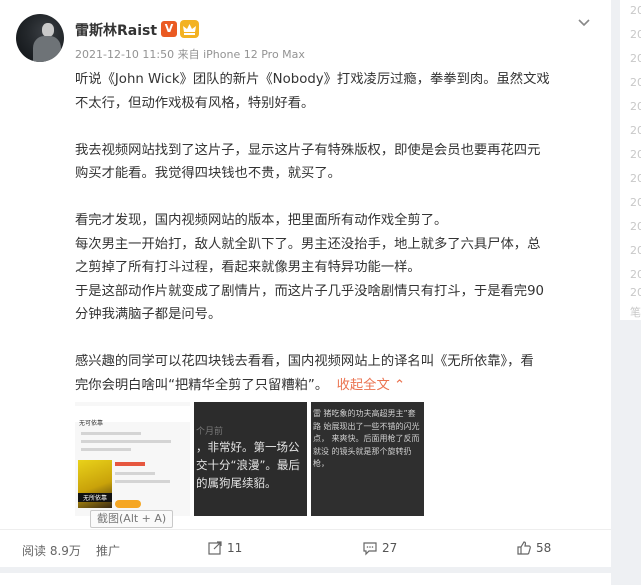 This screenshot has width=641, height=585. Describe the element at coordinates (363, 385) in the screenshot. I see `collapse-label: 收起全文` at that location.